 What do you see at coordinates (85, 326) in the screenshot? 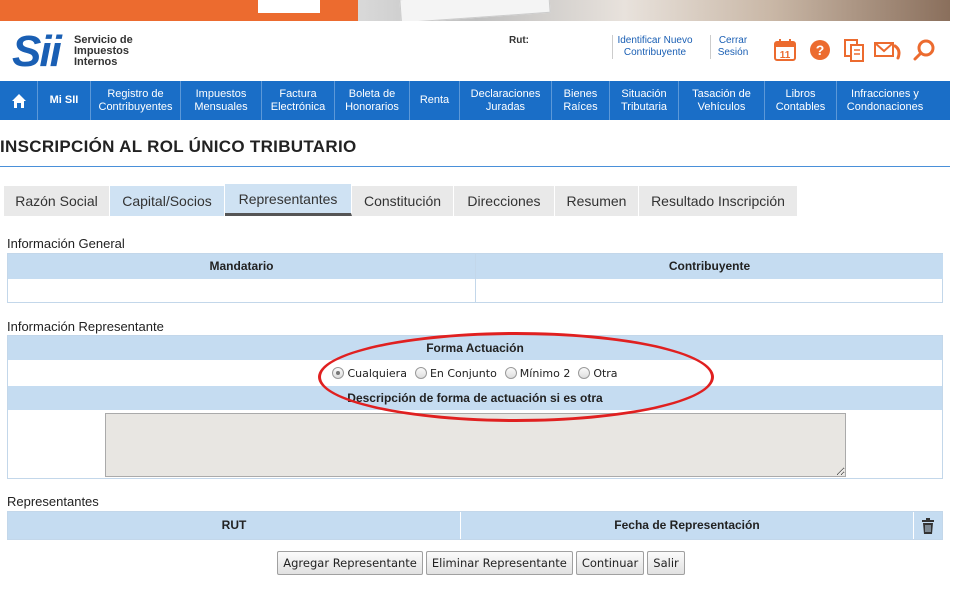
I see `representative-info-label: Información Representante` at bounding box center [85, 326].